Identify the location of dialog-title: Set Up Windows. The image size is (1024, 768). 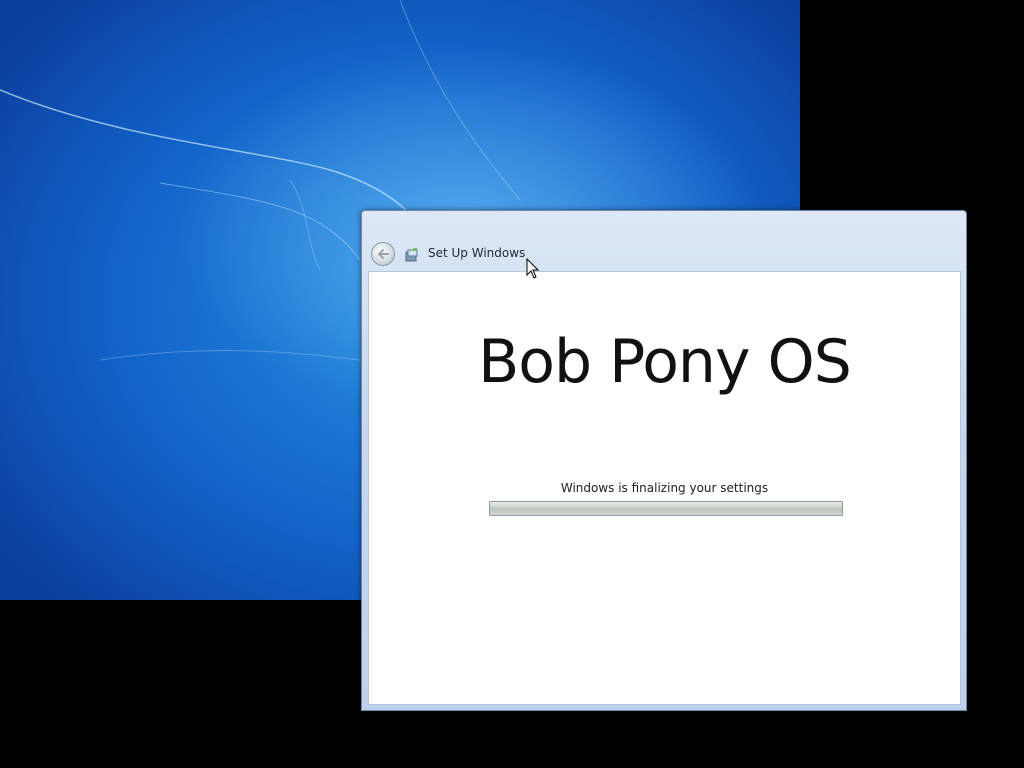
(477, 253).